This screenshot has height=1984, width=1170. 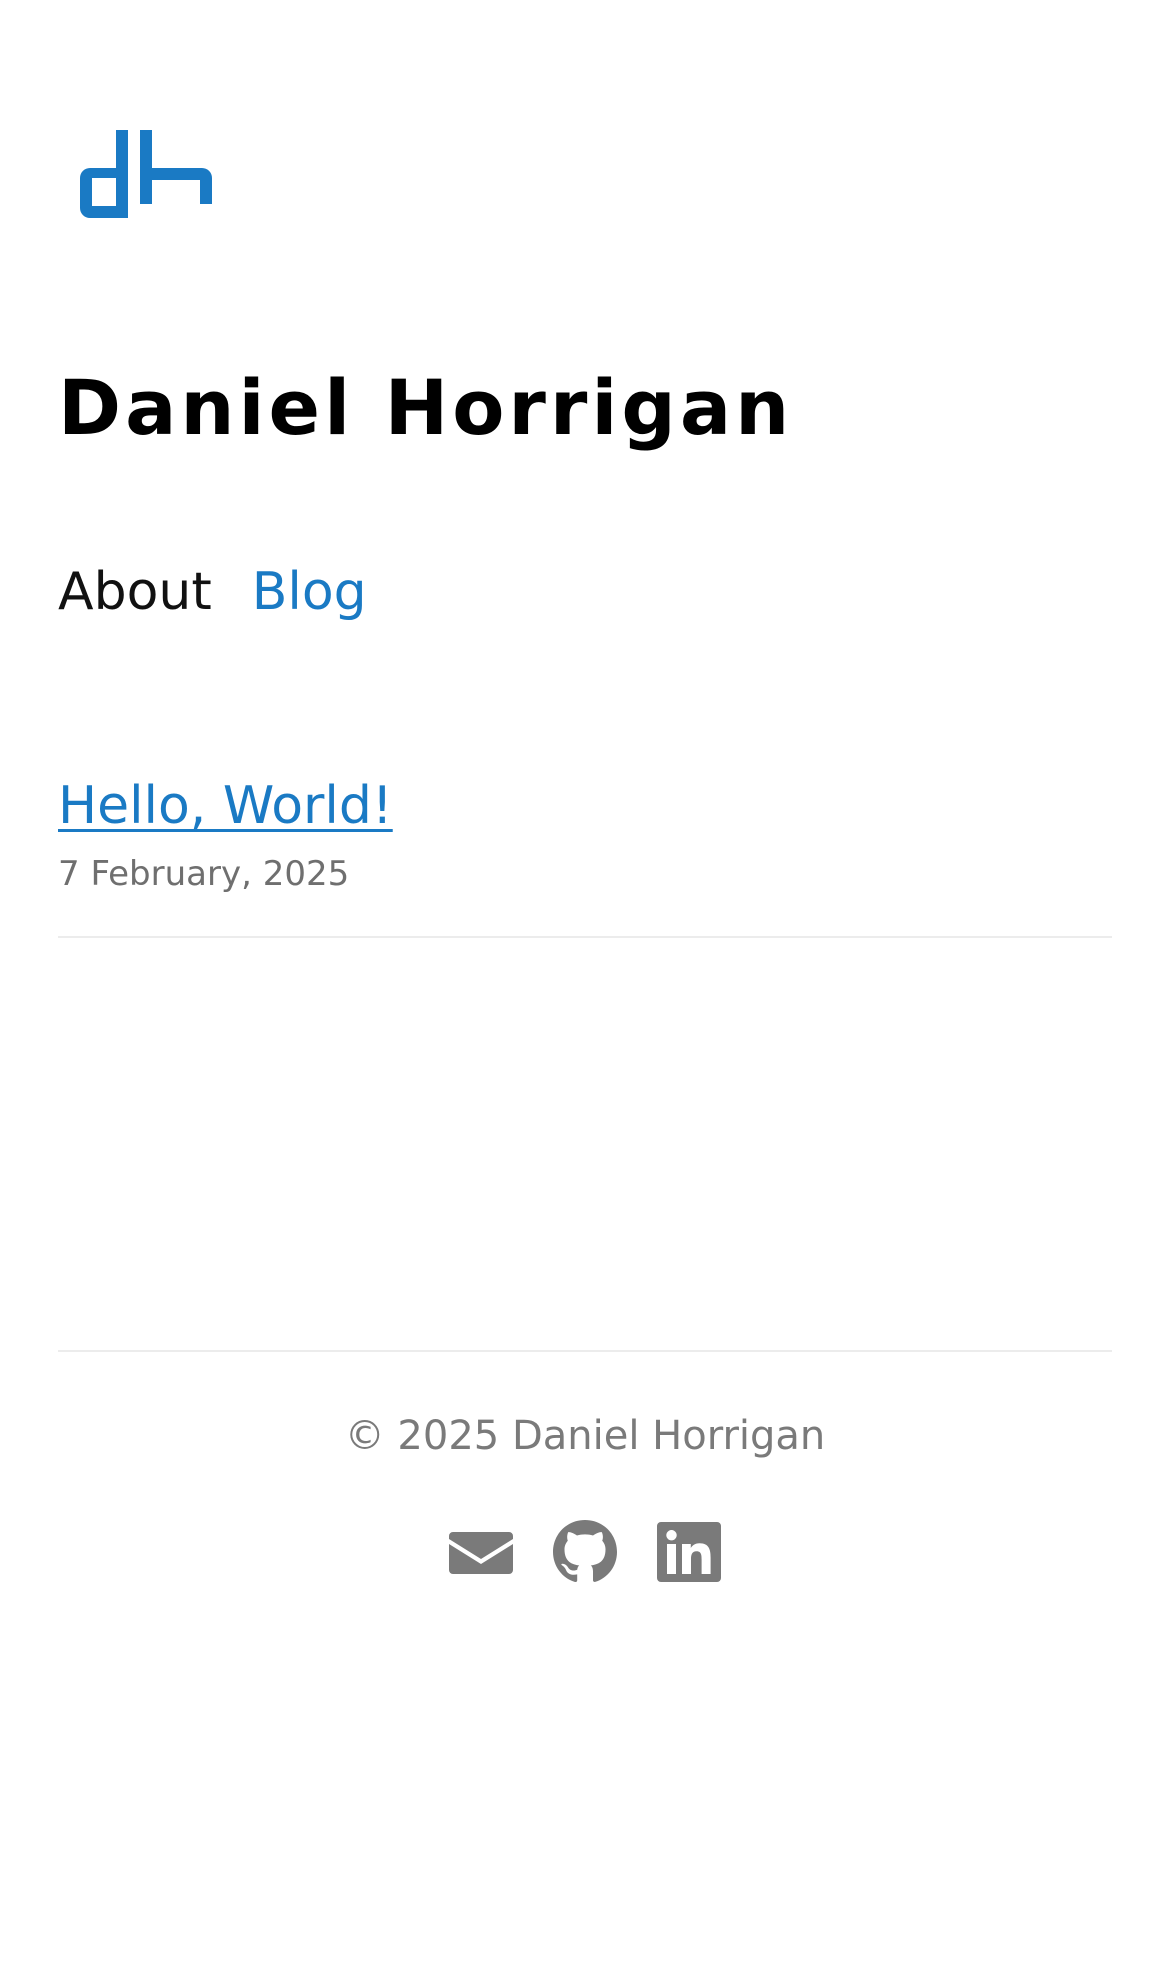 I want to click on dh-logo-icon, so click(x=146, y=174).